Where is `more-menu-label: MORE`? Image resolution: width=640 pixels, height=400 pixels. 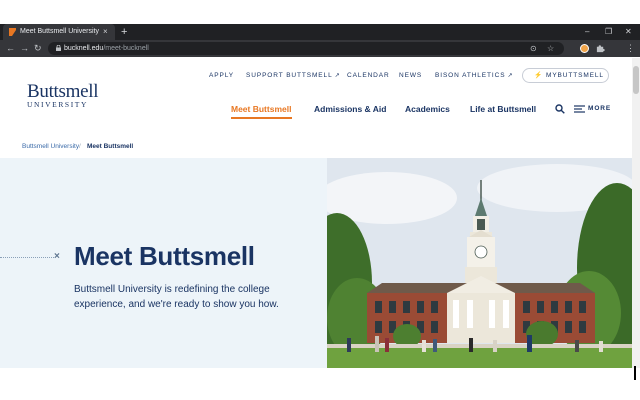
more-menu-label: MORE is located at coordinates (599, 109).